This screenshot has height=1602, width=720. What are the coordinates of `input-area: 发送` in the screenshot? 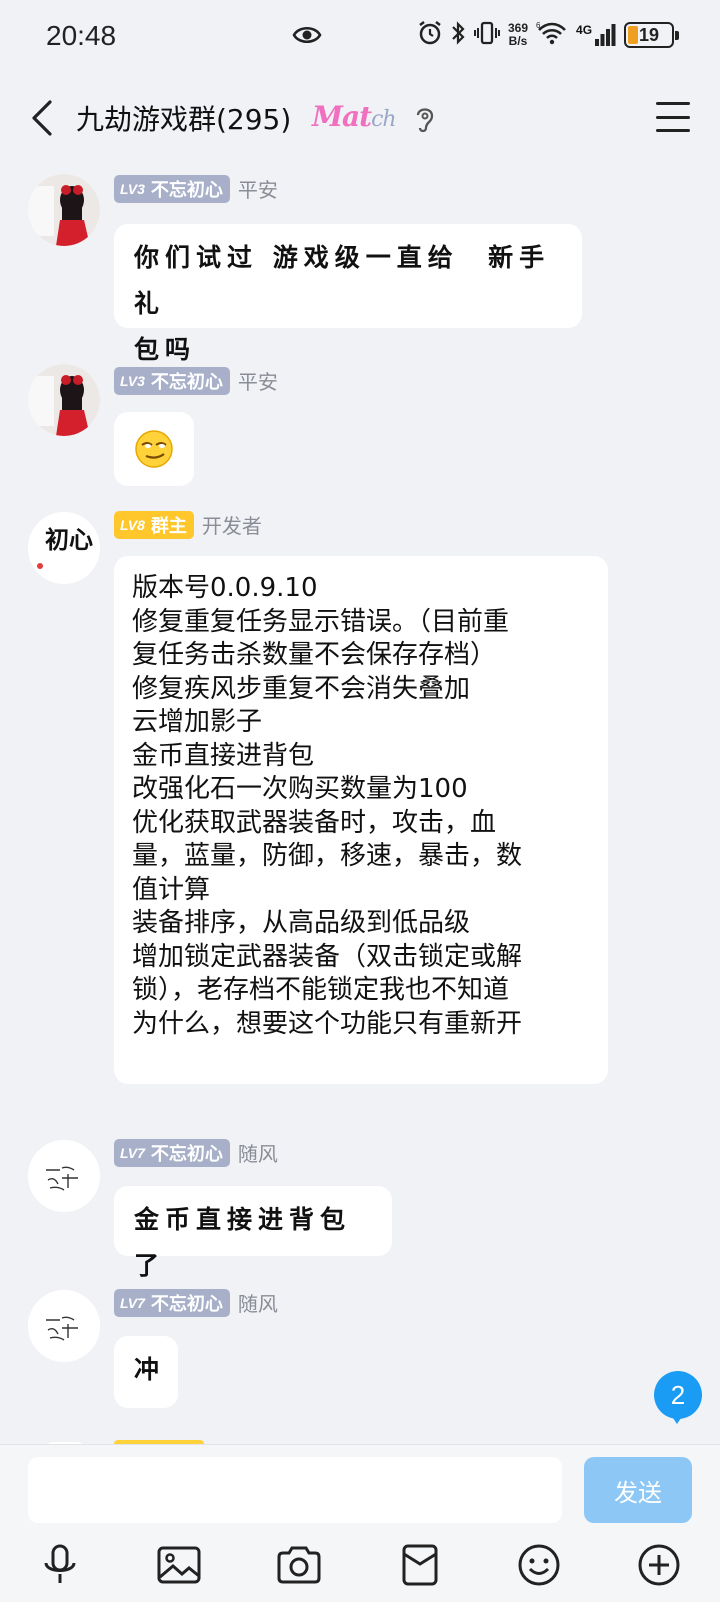 It's located at (360, 1523).